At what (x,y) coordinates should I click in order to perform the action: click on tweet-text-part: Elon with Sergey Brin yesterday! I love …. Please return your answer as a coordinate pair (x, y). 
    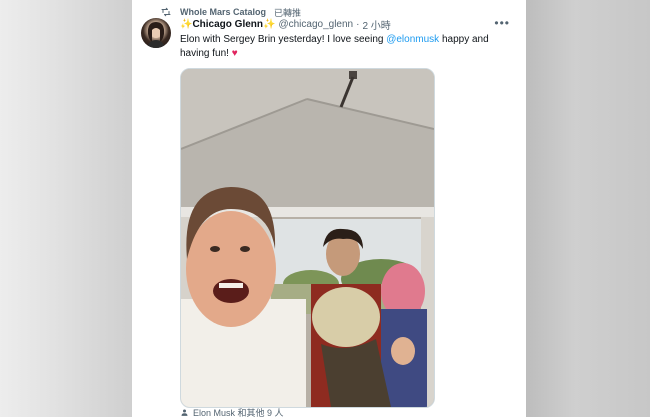
    Looking at the image, I should click on (283, 39).